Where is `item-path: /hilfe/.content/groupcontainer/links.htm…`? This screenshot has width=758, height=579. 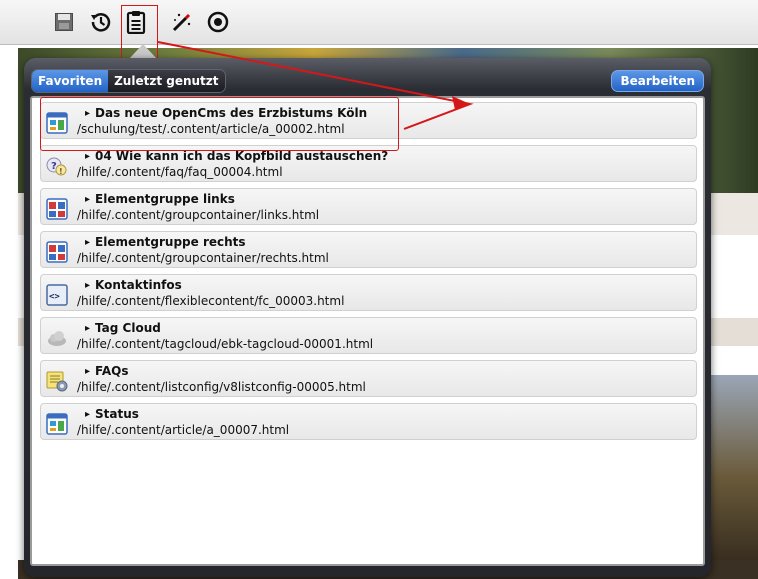
item-path: /hilfe/.content/groupcontainer/links.htm… is located at coordinates (198, 215).